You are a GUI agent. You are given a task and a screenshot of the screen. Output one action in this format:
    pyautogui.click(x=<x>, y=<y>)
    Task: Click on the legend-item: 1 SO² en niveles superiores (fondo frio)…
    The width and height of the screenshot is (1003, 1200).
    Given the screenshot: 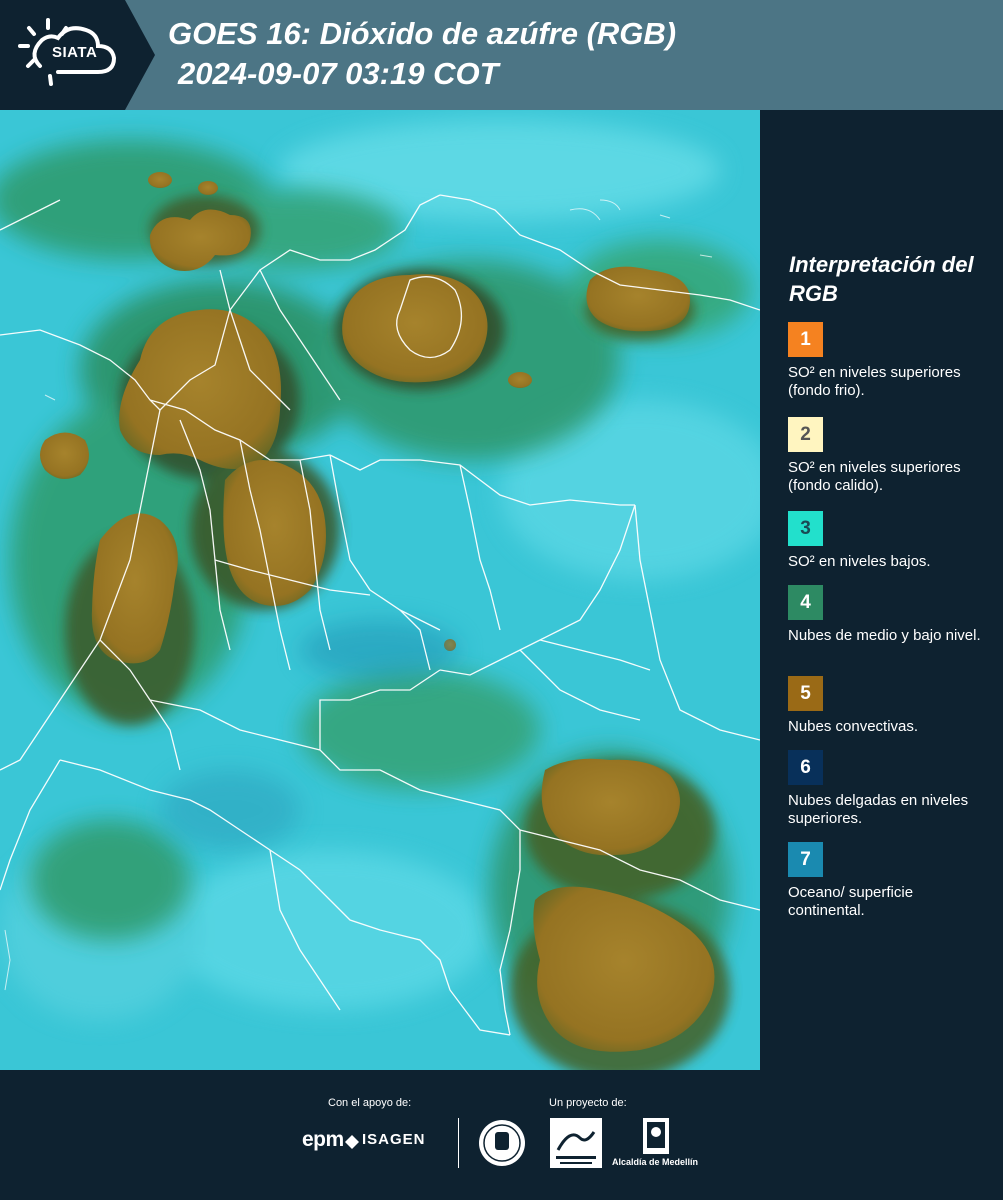 What is the action you would take?
    pyautogui.click(x=890, y=361)
    